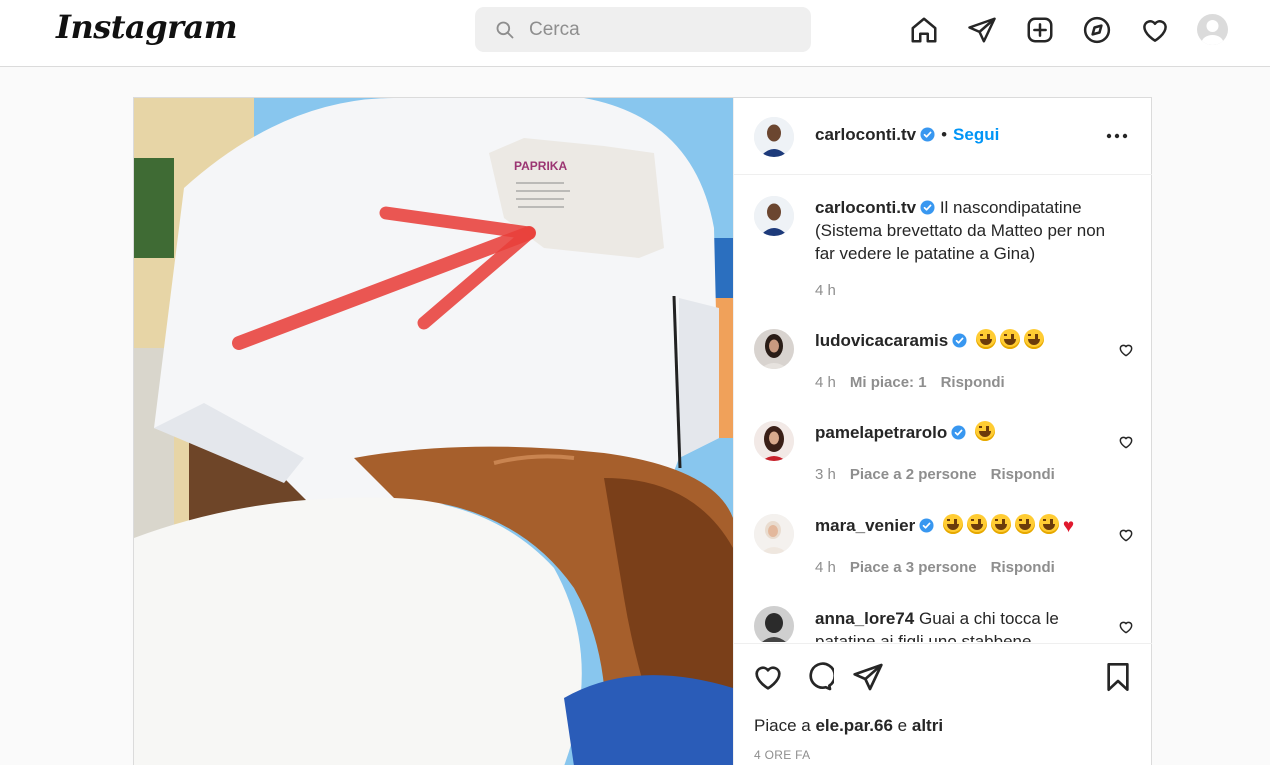 The width and height of the screenshot is (1270, 765). I want to click on comment-meta: 4 h Mi piace: 1 Rispondi, so click(917, 382).